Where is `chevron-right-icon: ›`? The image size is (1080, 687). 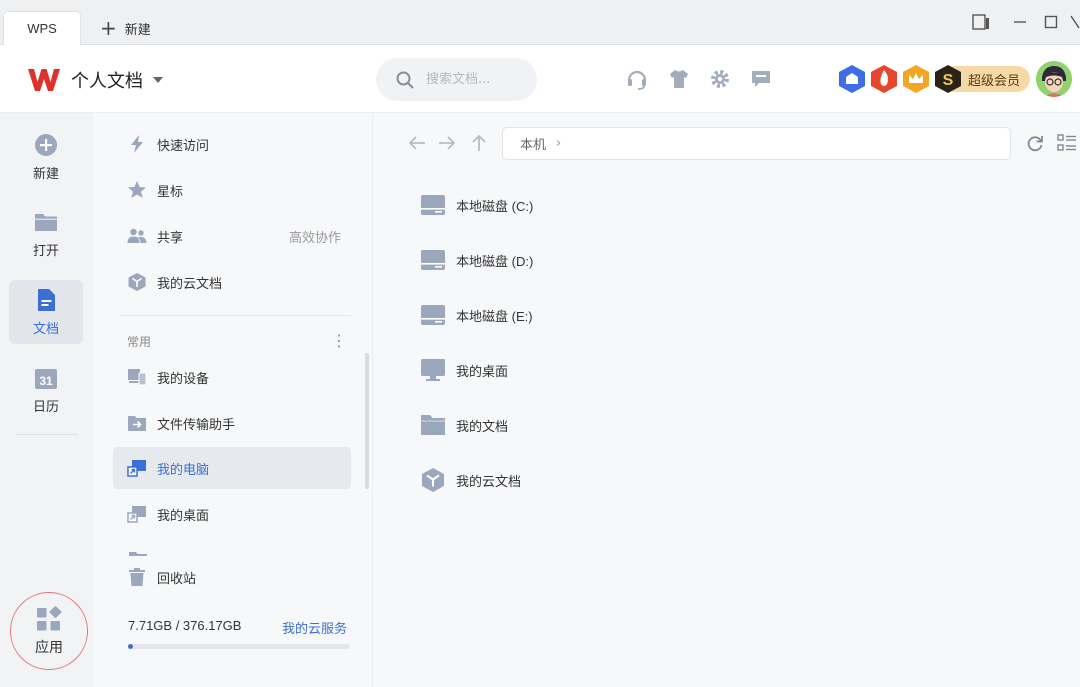
chevron-right-icon: › is located at coordinates (559, 143).